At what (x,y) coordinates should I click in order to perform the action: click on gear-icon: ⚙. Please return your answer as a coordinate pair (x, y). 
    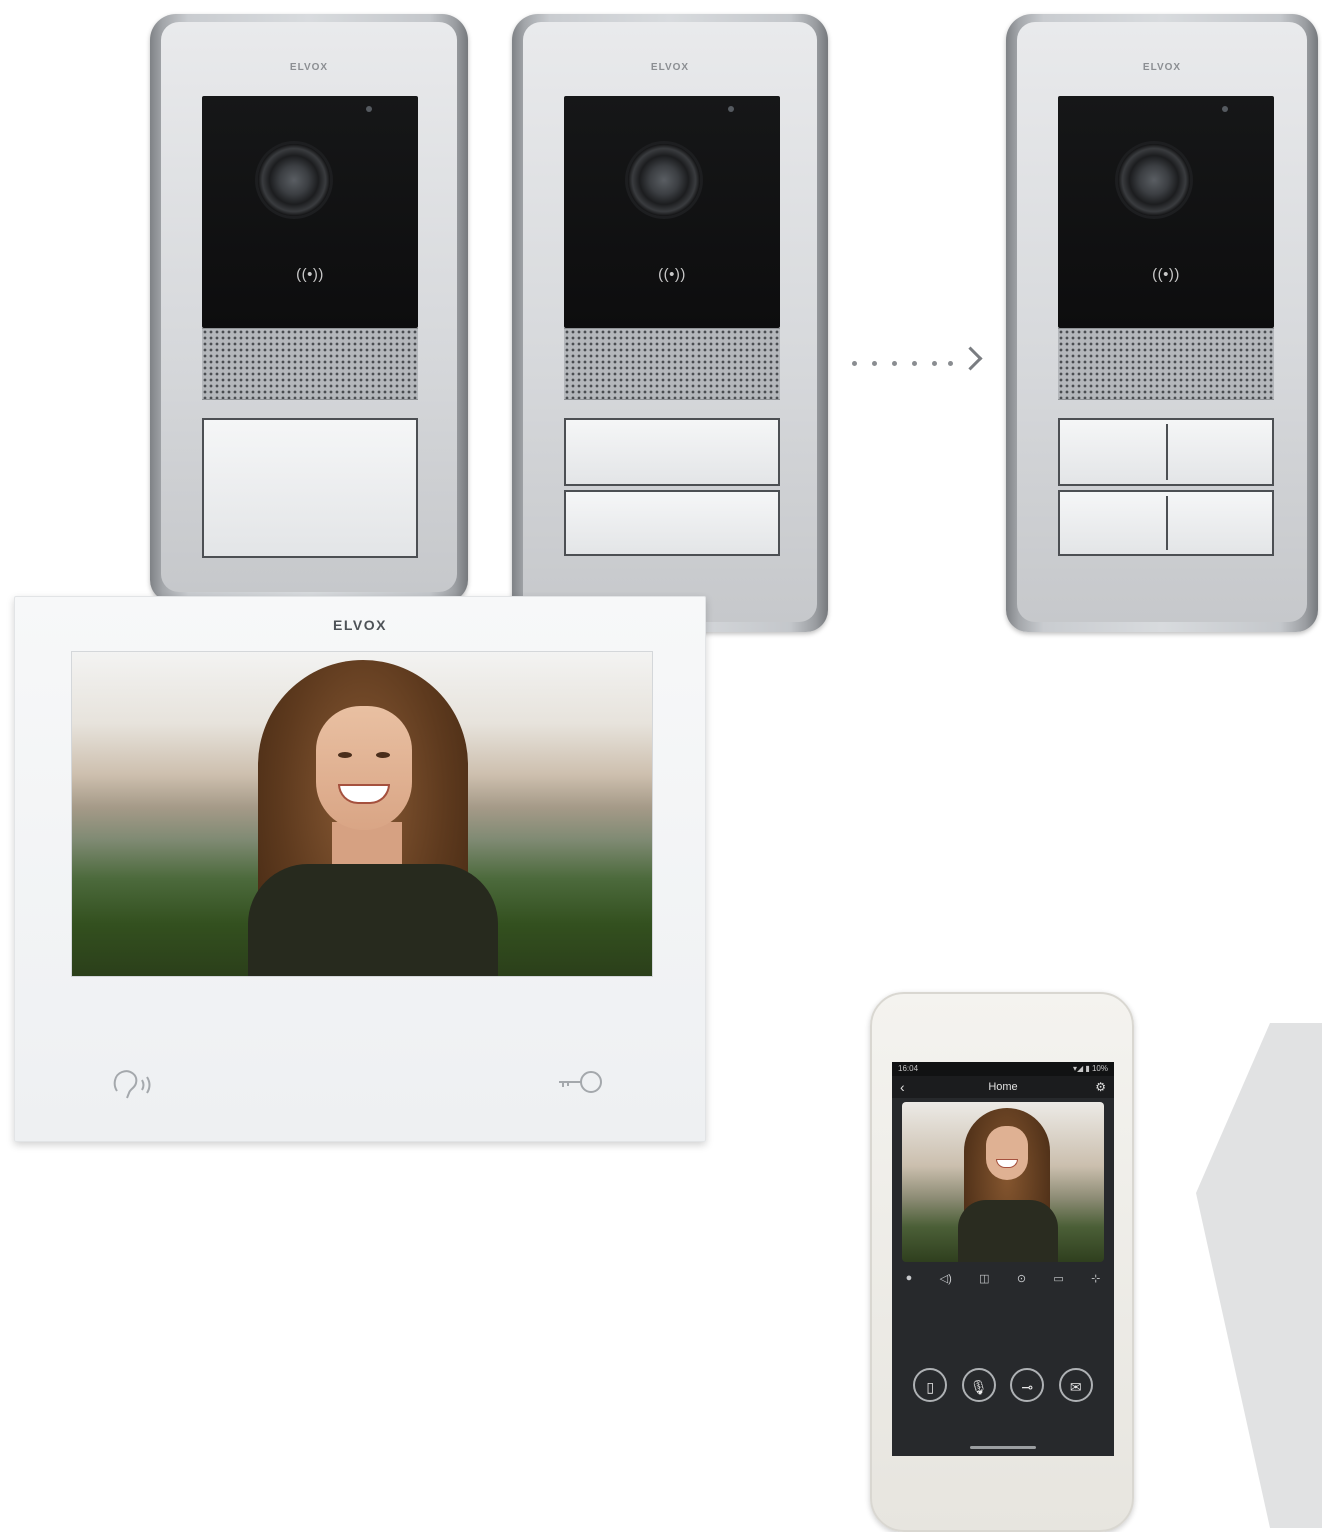
    Looking at the image, I should click on (1100, 1087).